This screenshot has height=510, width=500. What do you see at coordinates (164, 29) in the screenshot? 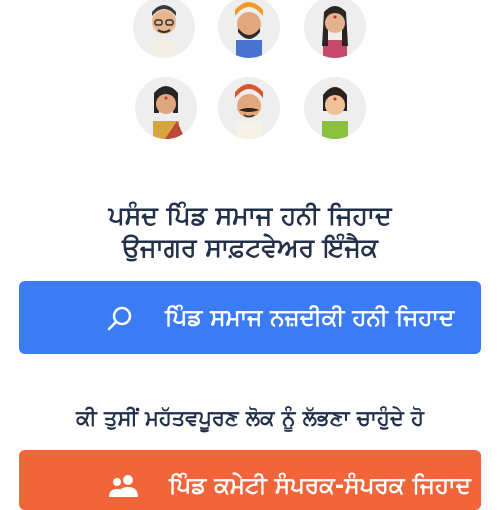
I see `man-glasses-avatar` at bounding box center [164, 29].